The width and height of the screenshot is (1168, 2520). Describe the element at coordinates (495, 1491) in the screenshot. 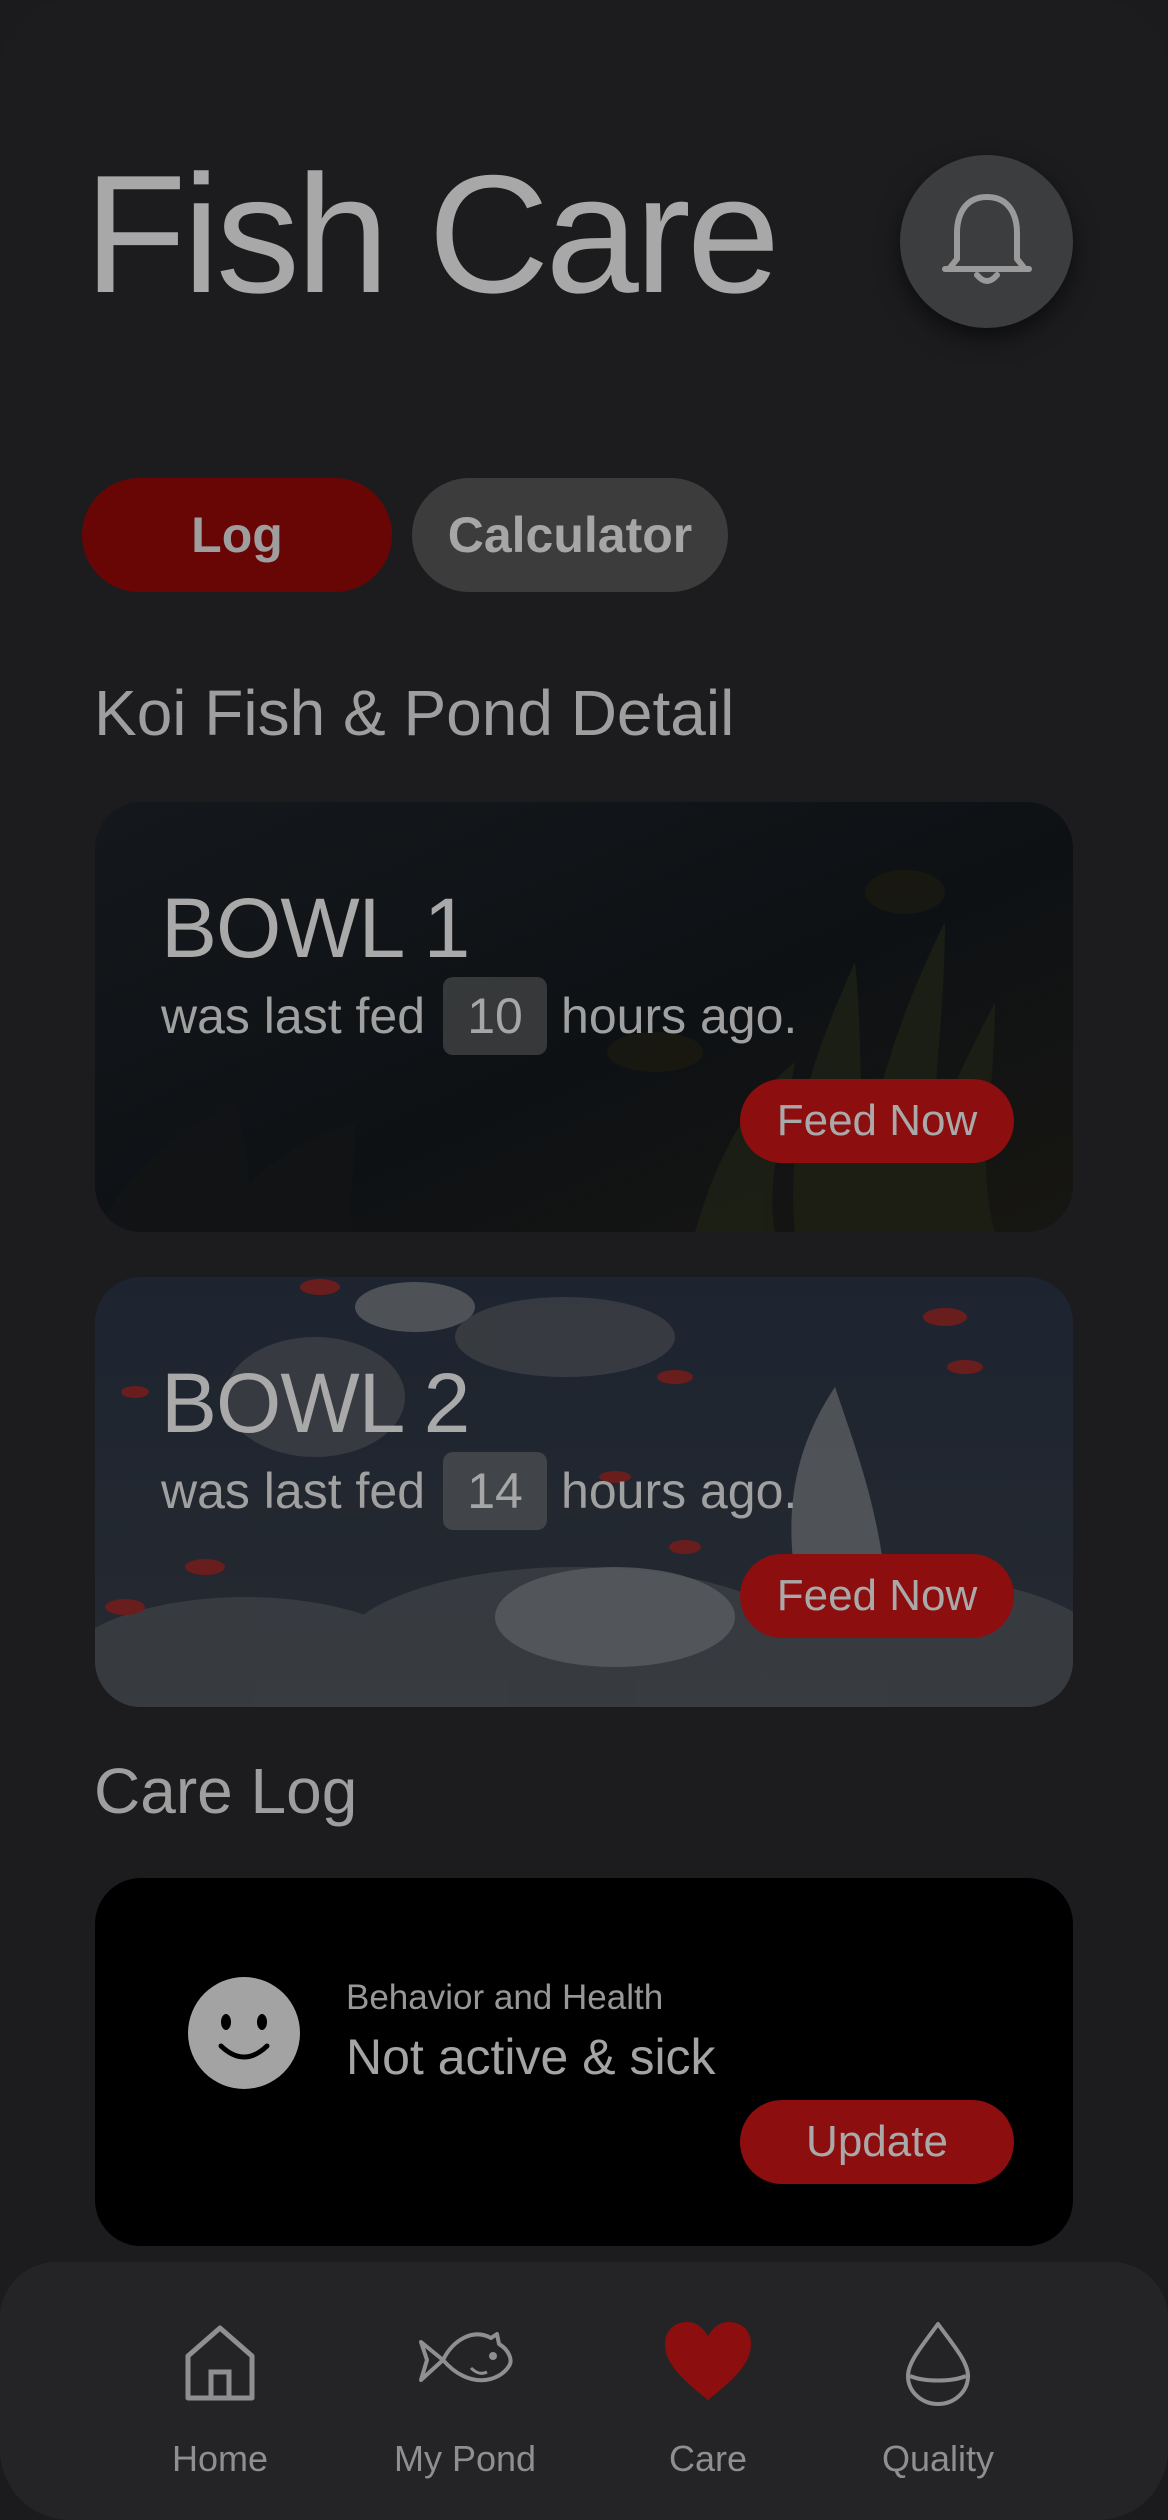

I see `hours-since-fed: 14` at that location.